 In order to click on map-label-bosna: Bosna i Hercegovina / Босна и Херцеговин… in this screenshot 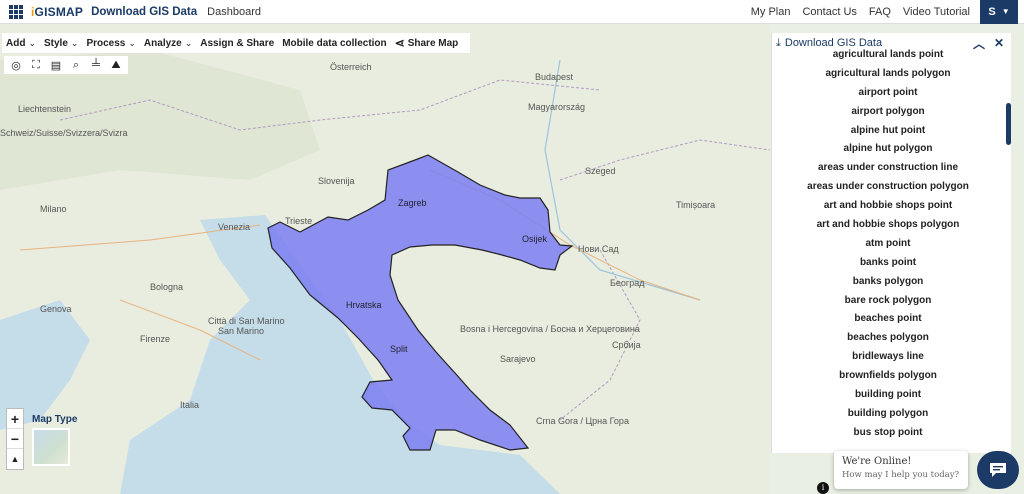, I will do `click(550, 329)`.